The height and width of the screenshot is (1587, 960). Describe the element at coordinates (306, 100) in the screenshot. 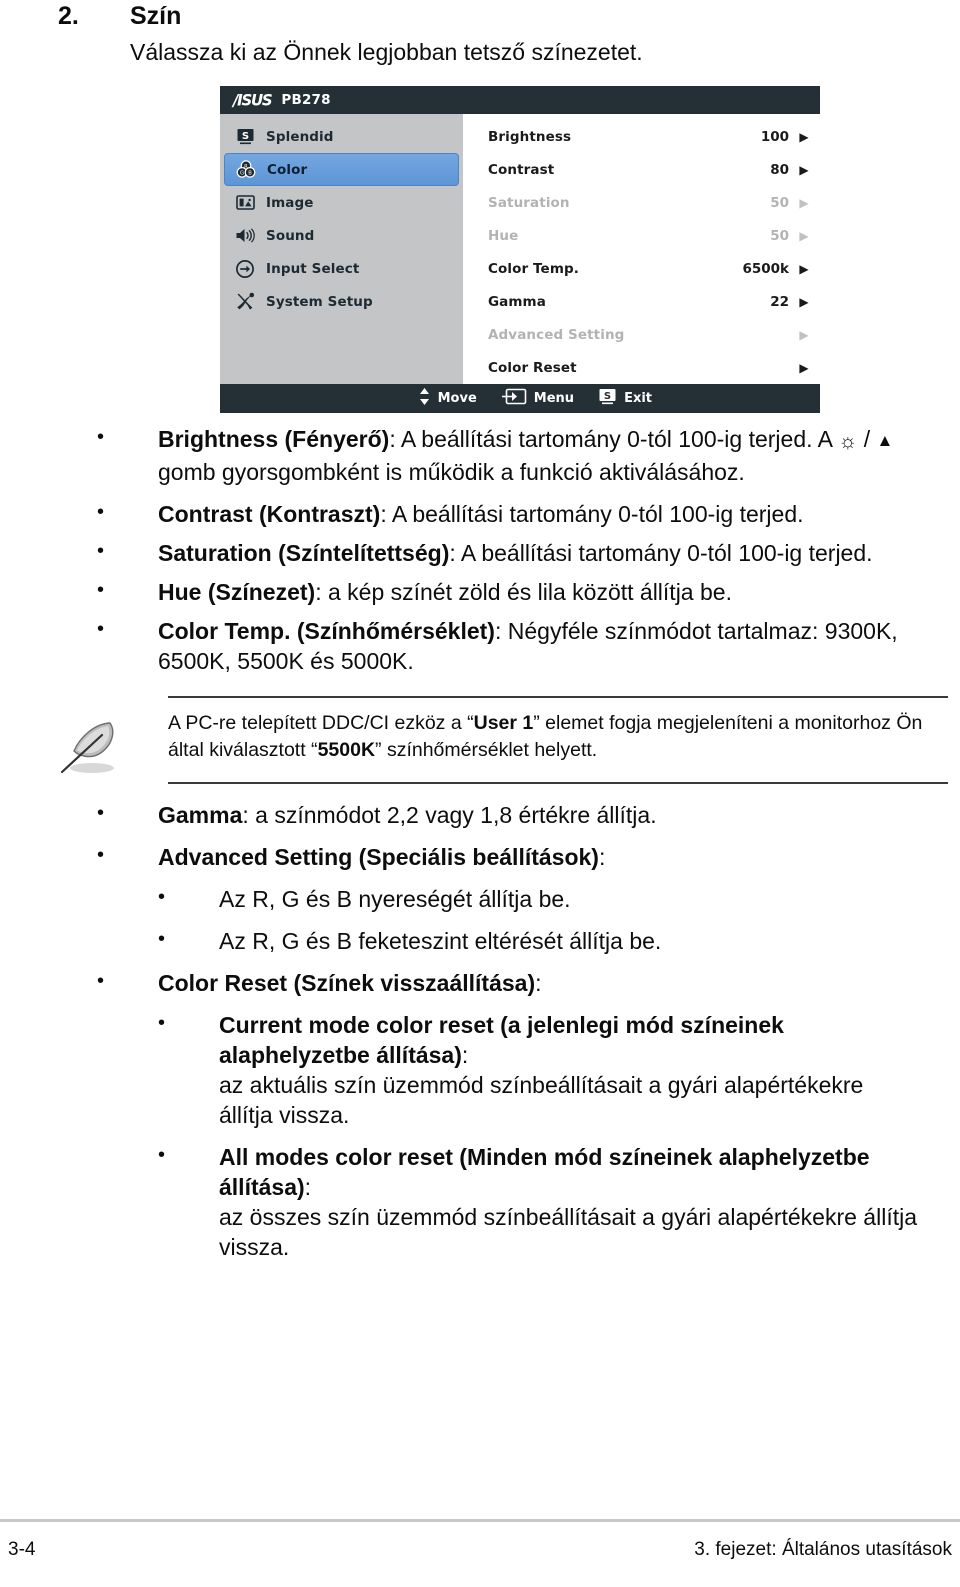

I see `osd-model-name: PB278` at that location.